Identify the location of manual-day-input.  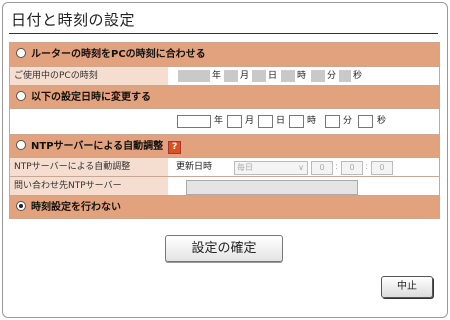
(265, 121).